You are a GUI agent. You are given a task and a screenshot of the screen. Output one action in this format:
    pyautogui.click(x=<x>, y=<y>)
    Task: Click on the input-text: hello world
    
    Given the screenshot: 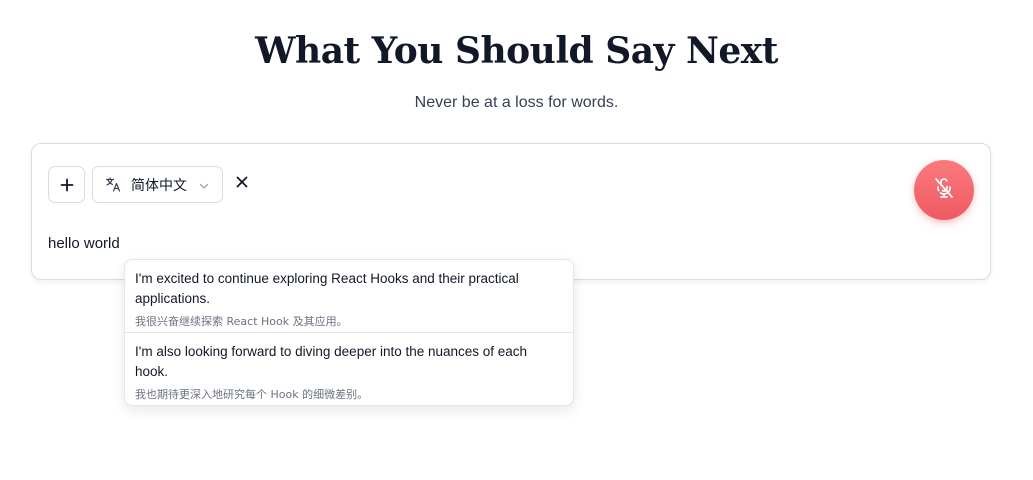 What is the action you would take?
    pyautogui.click(x=84, y=243)
    